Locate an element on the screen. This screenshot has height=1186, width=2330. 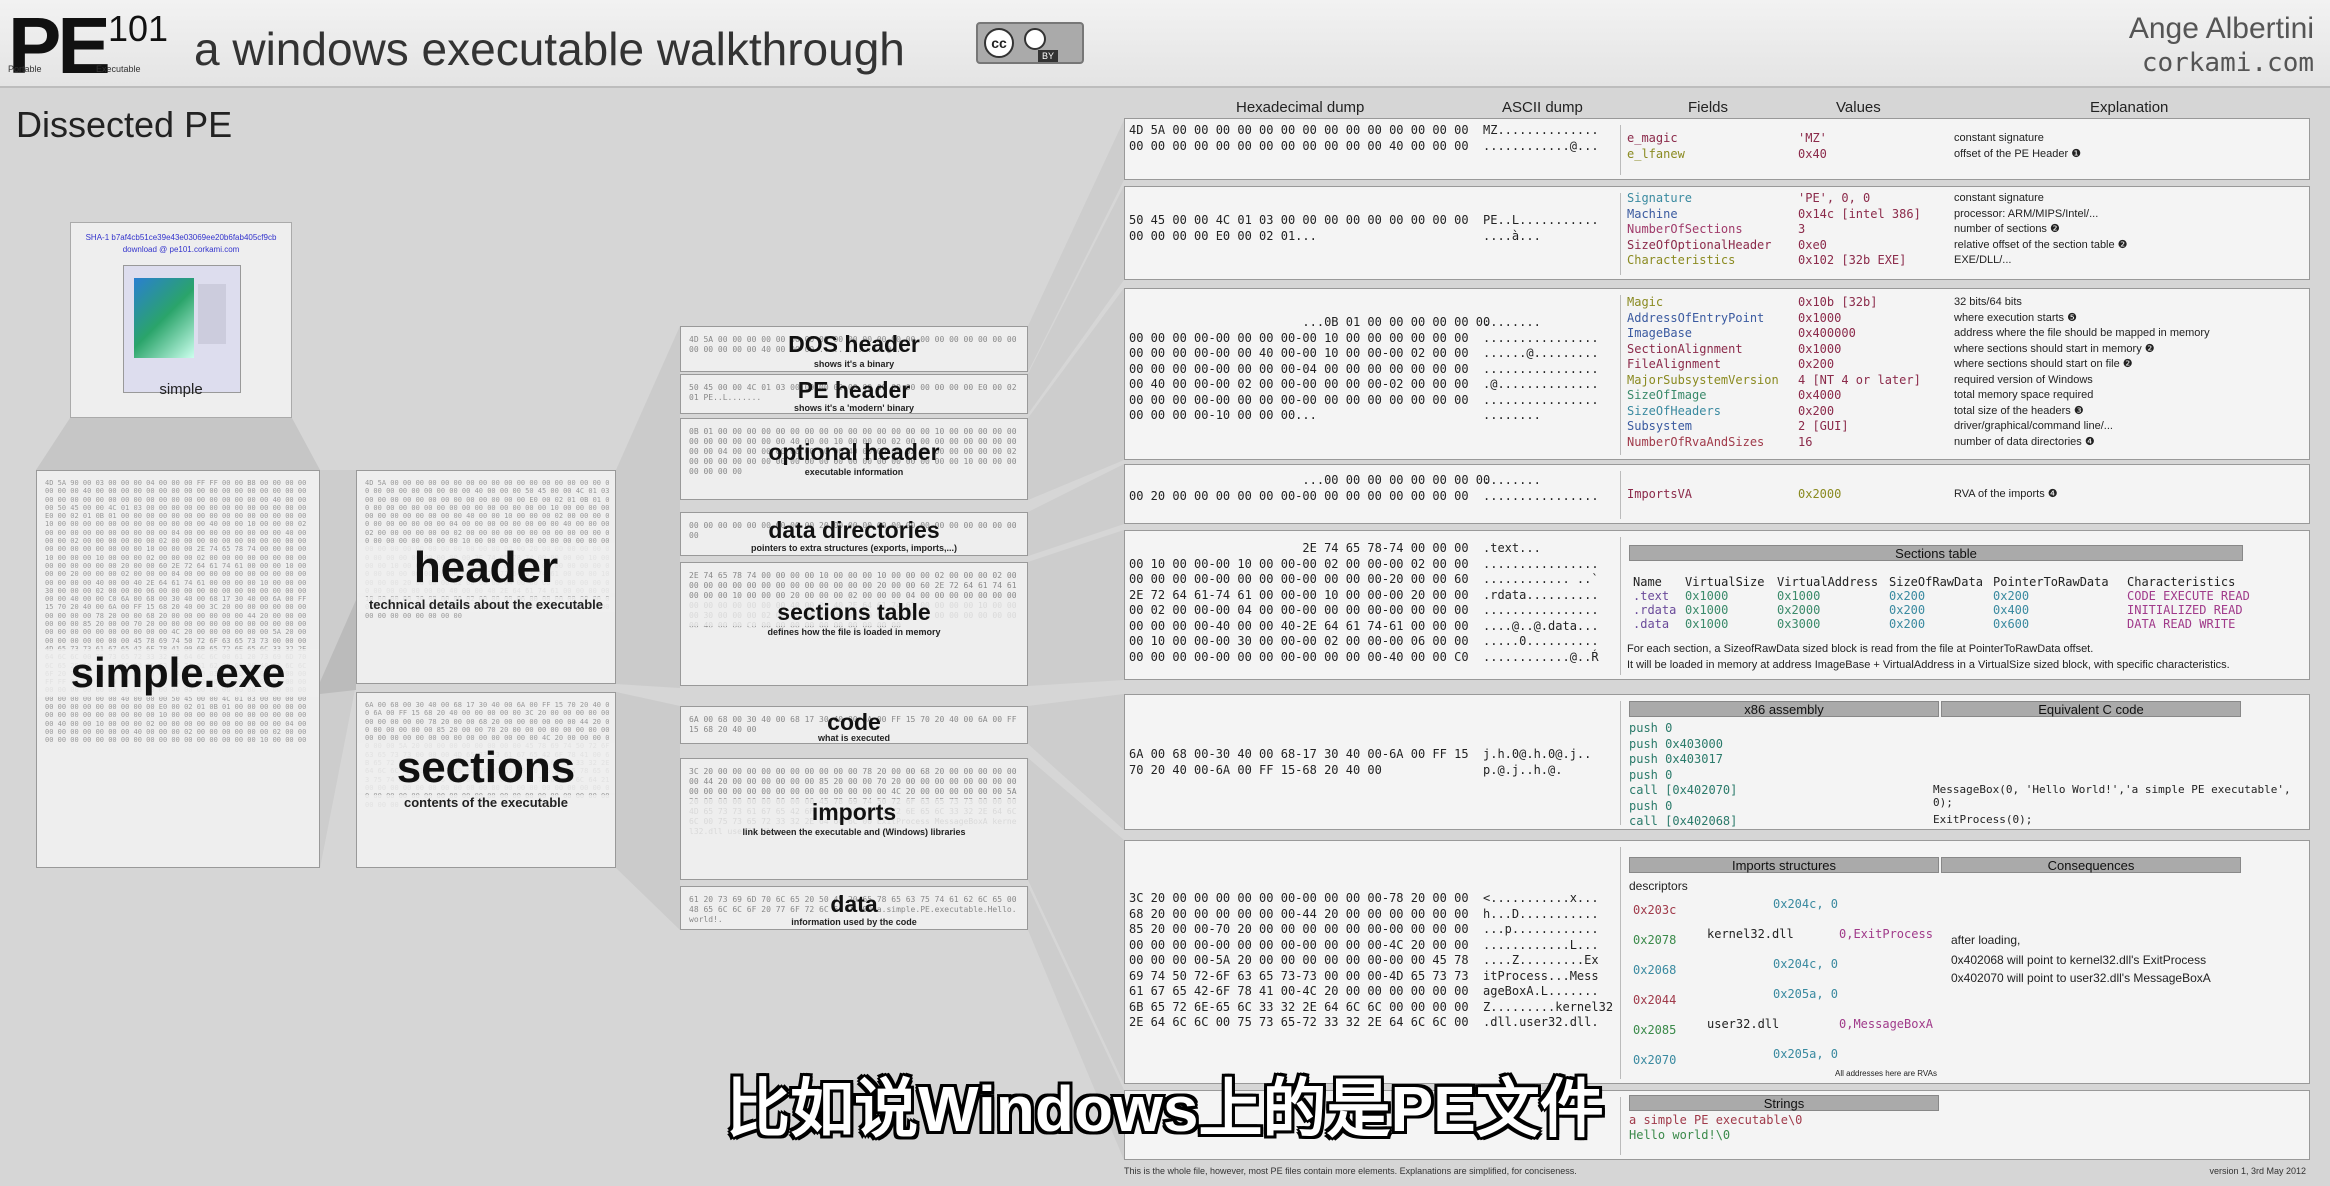
value: 0x2000 is located at coordinates (1820, 494).